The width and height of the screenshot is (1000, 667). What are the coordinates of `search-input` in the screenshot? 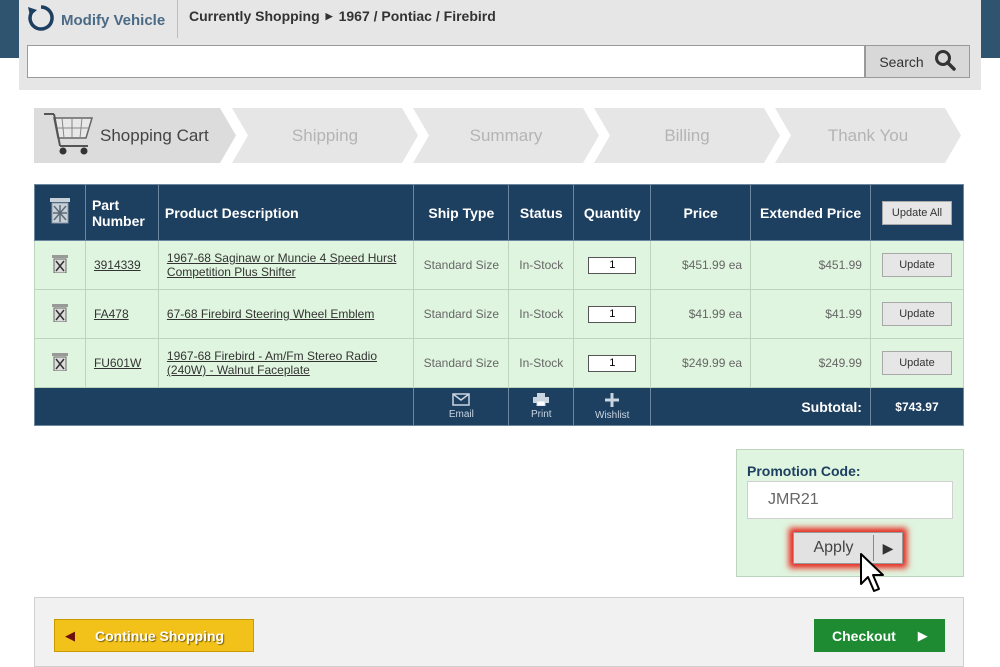 It's located at (446, 61).